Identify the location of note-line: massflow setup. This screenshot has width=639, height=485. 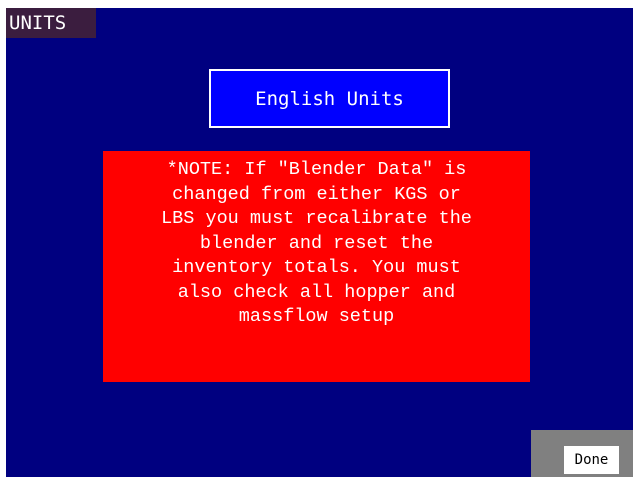
(316, 316).